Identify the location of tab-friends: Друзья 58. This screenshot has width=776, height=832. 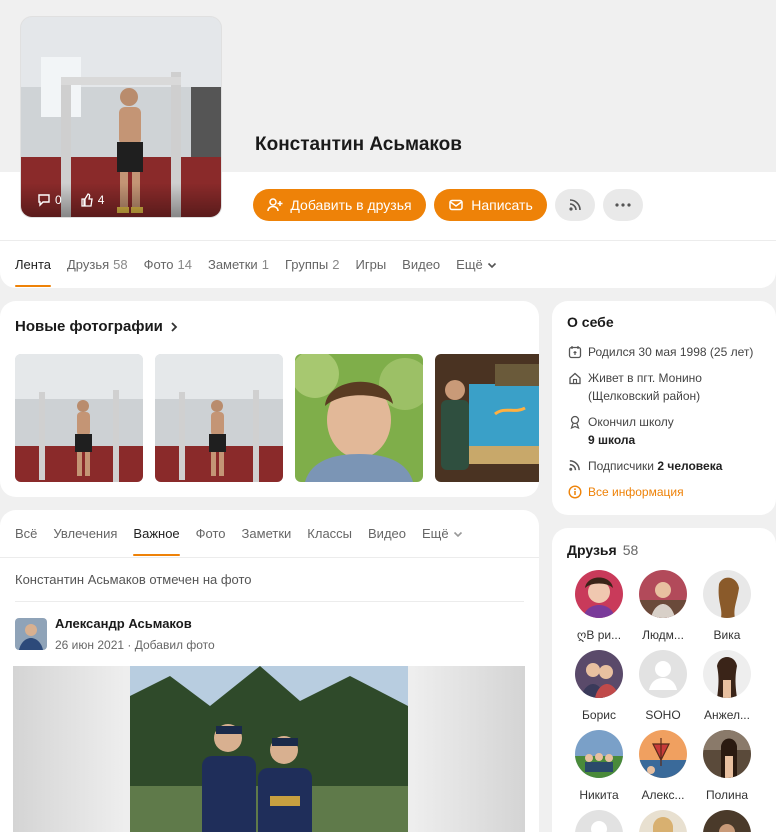
(97, 265).